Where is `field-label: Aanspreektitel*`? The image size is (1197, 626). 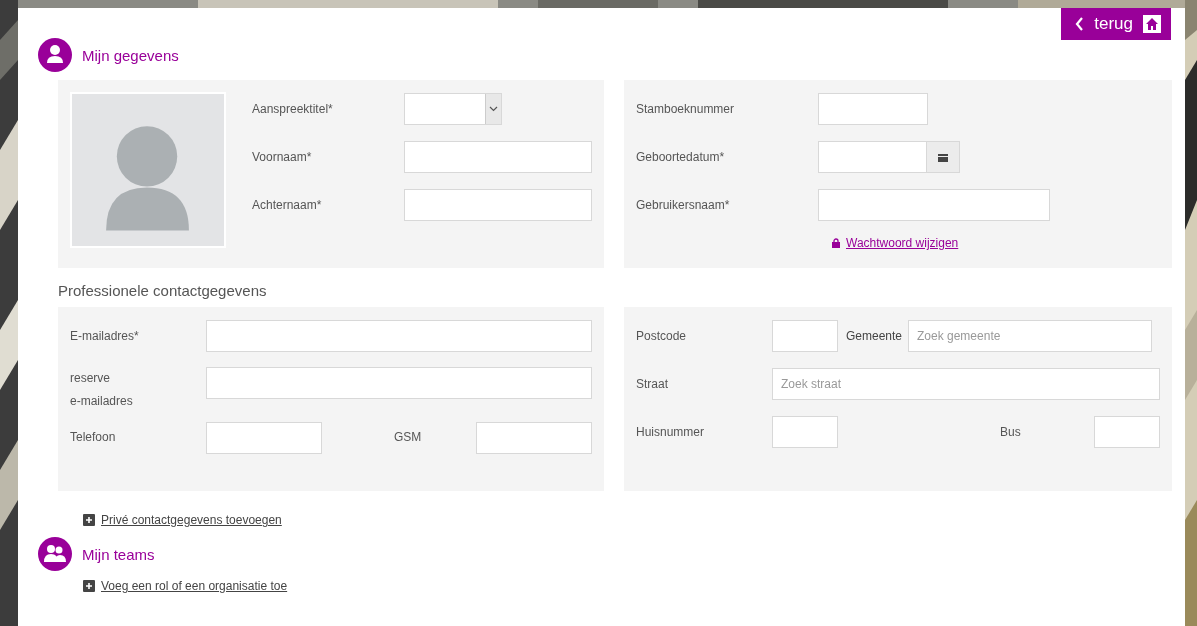
field-label: Aanspreektitel* is located at coordinates (293, 109).